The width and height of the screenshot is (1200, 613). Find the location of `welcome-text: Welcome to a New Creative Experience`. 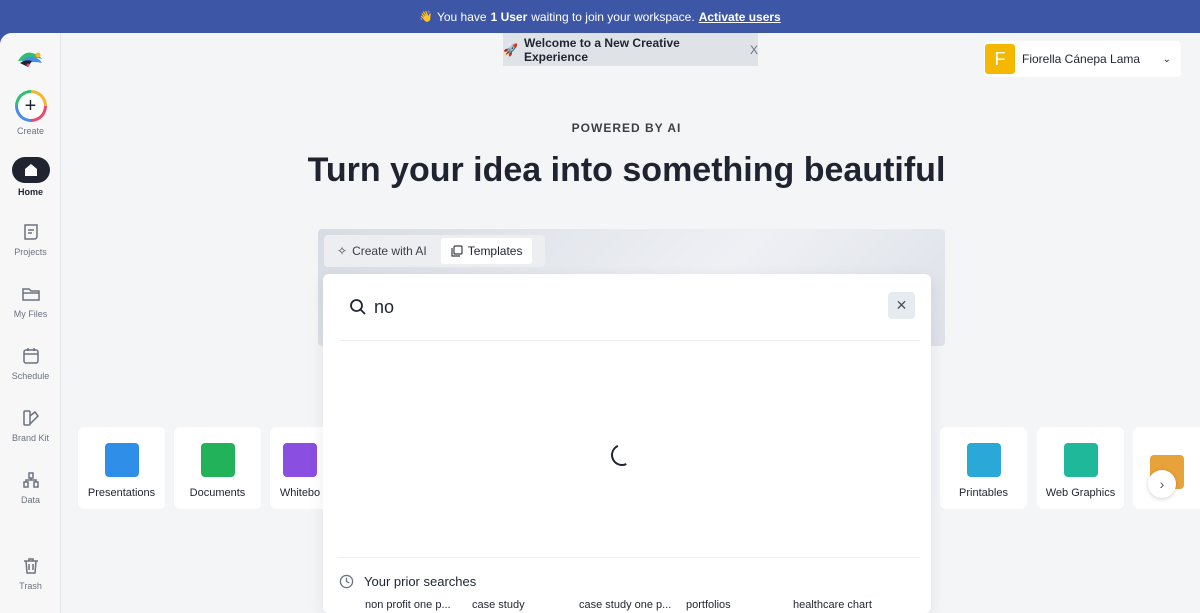

welcome-text: Welcome to a New Creative Experience is located at coordinates (601, 49).